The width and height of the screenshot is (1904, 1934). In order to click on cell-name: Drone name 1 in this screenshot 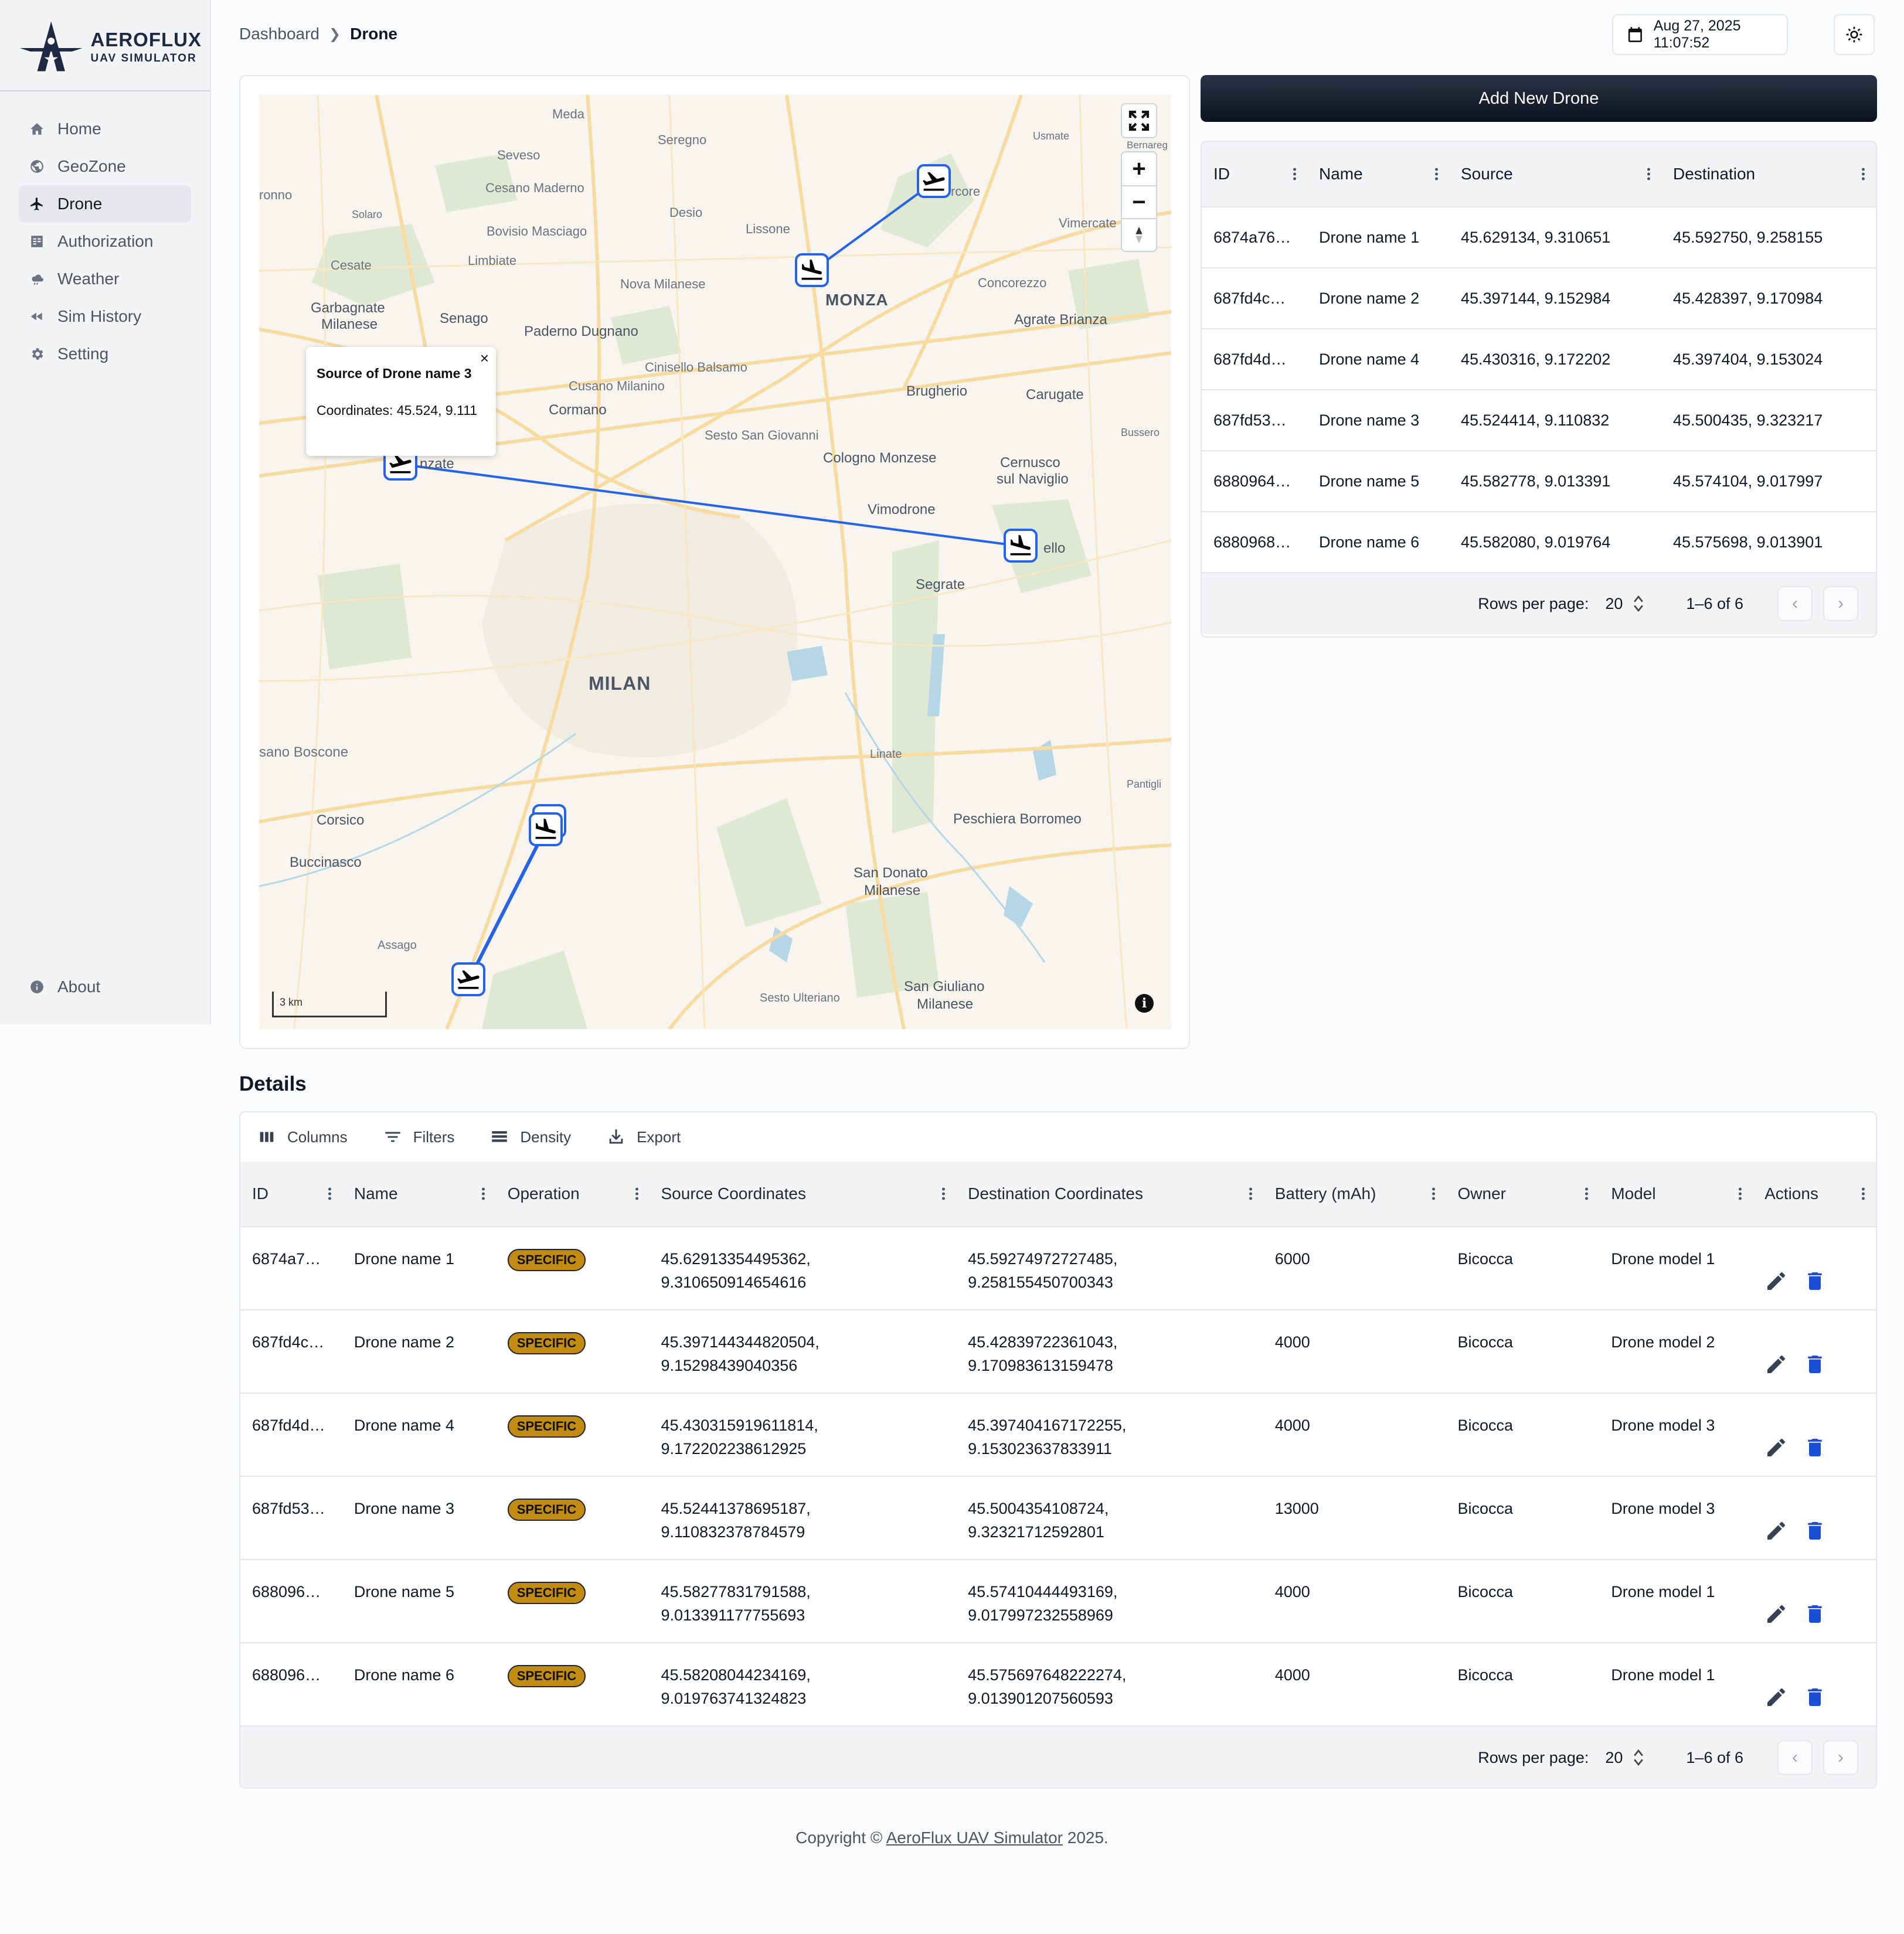, I will do `click(1369, 237)`.